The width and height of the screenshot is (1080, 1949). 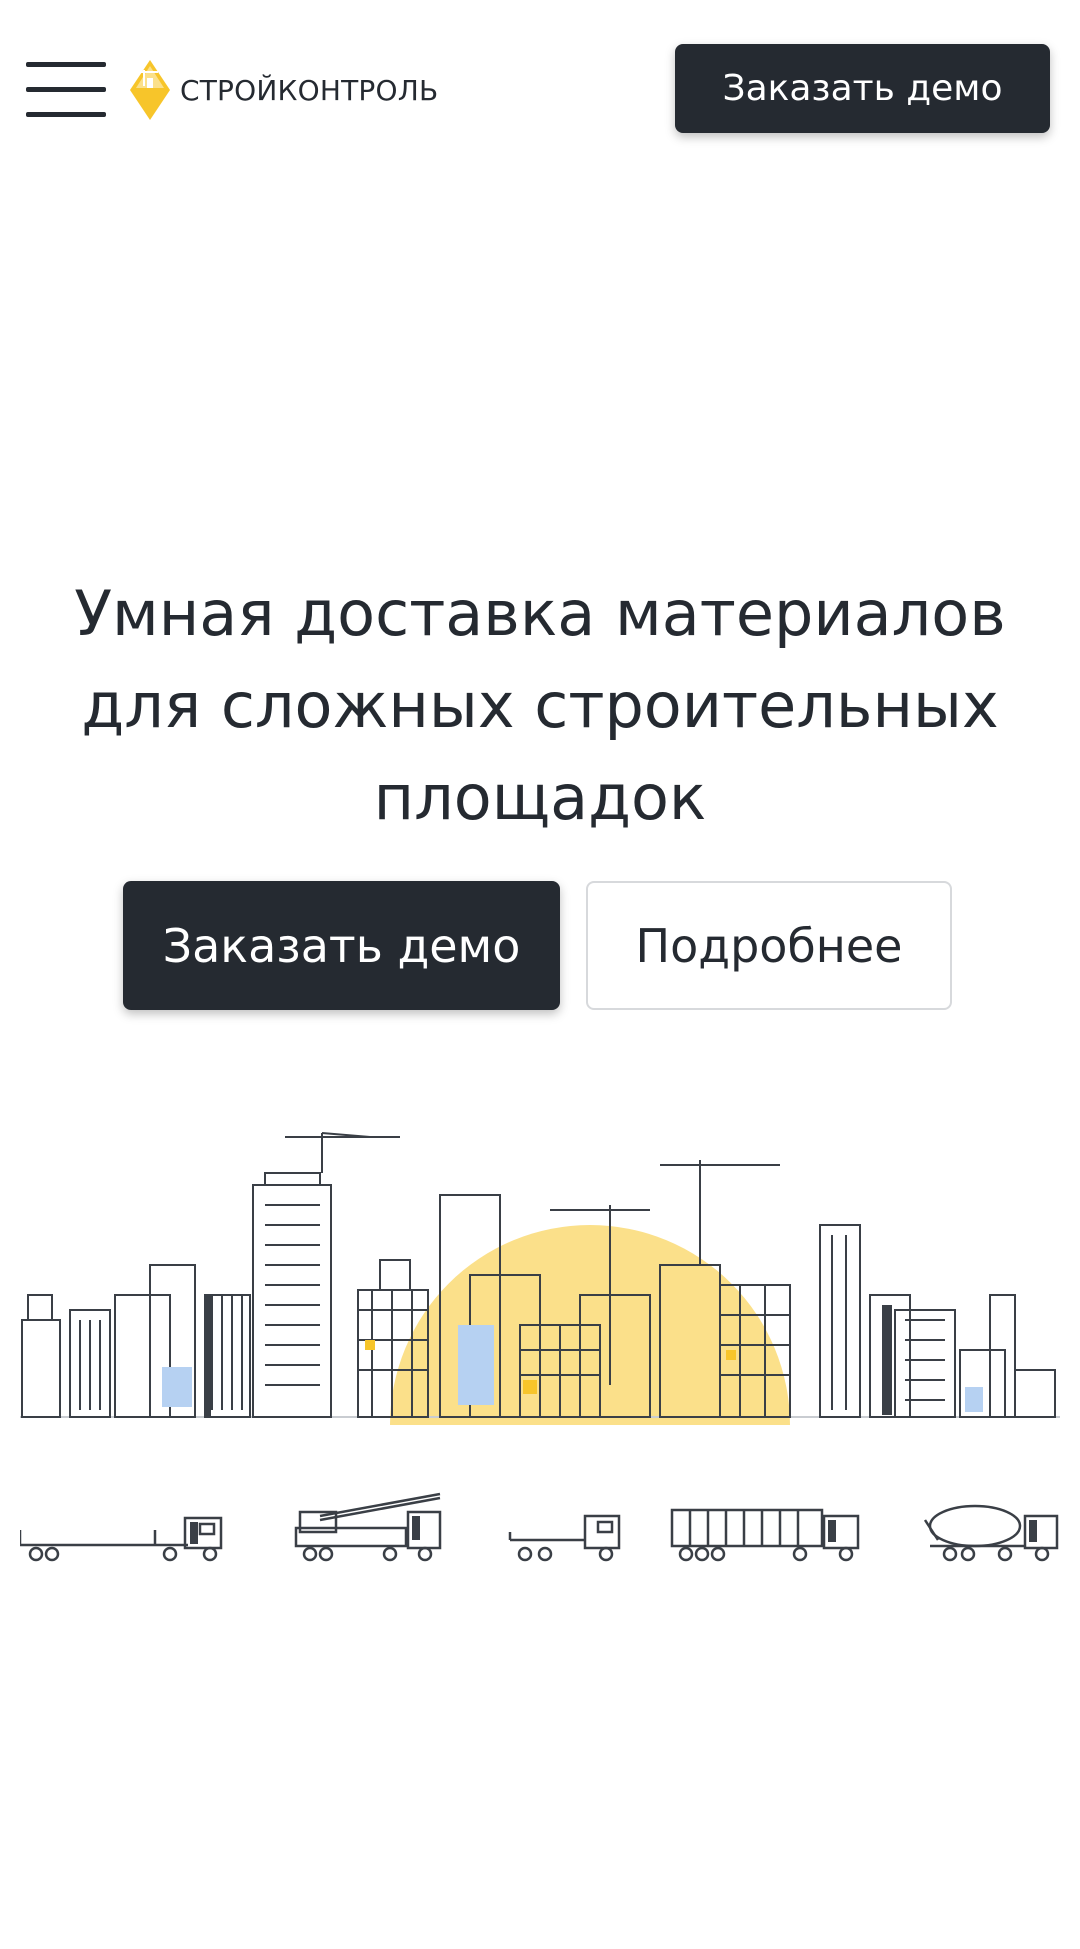 I want to click on header-order-demo-button: Заказать демо, so click(x=862, y=88).